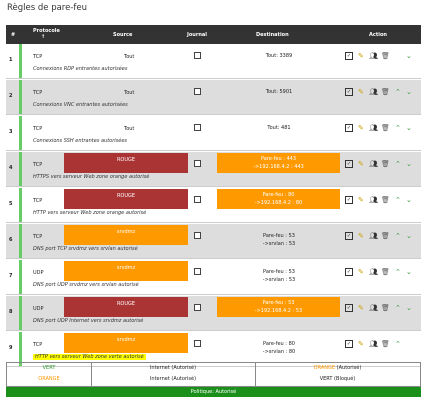 The image size is (430, 406). Describe the element at coordinates (278, 163) in the screenshot. I see `rule-destination: Pare-feu : 443 ->192.168.4.2 : 443` at that location.